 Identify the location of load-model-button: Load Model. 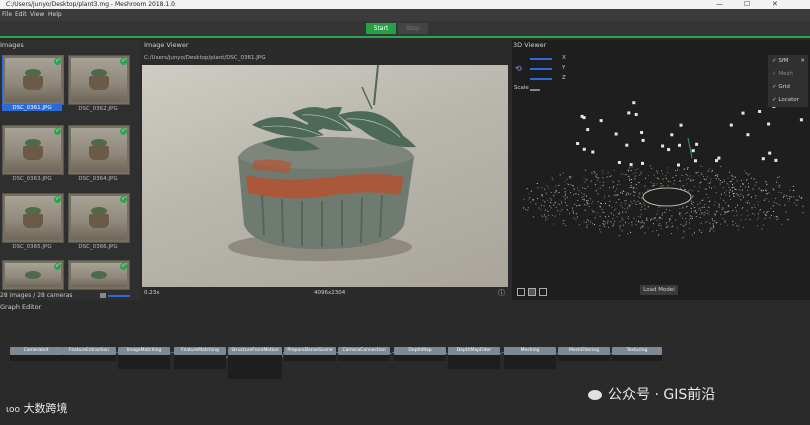
(659, 290).